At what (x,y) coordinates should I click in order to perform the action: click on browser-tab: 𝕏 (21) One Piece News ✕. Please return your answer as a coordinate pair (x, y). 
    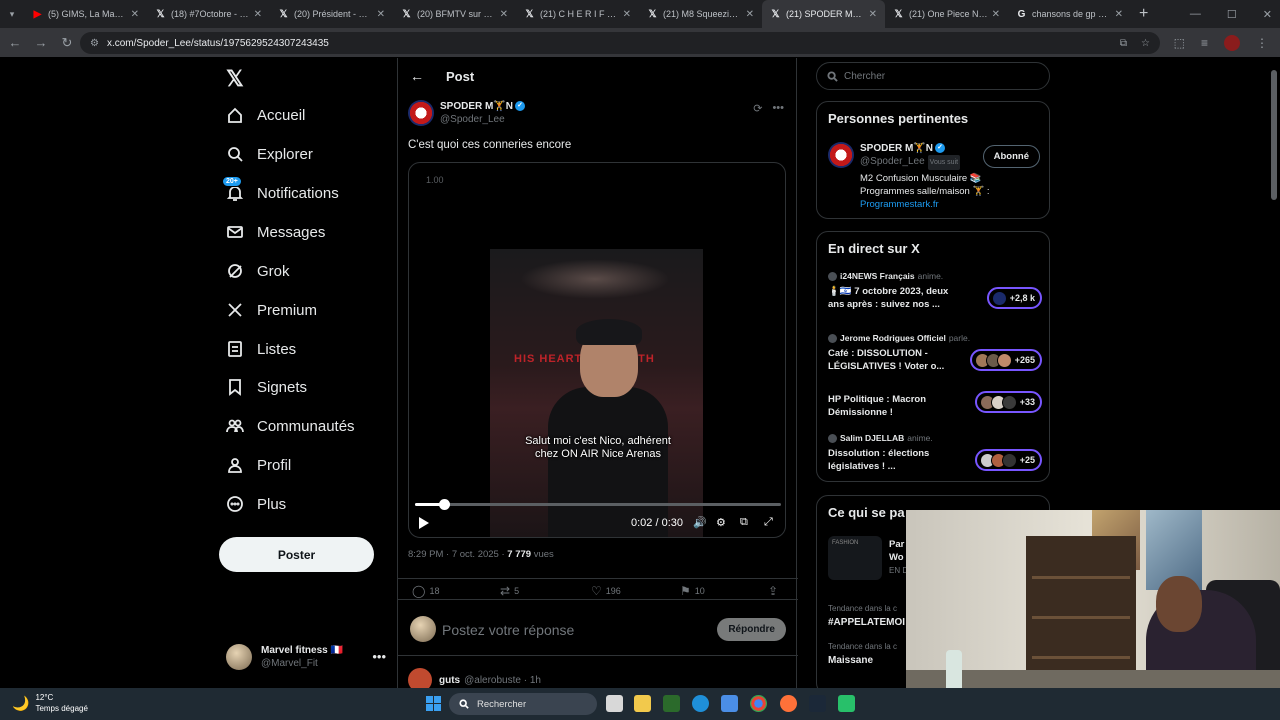
    Looking at the image, I should click on (946, 14).